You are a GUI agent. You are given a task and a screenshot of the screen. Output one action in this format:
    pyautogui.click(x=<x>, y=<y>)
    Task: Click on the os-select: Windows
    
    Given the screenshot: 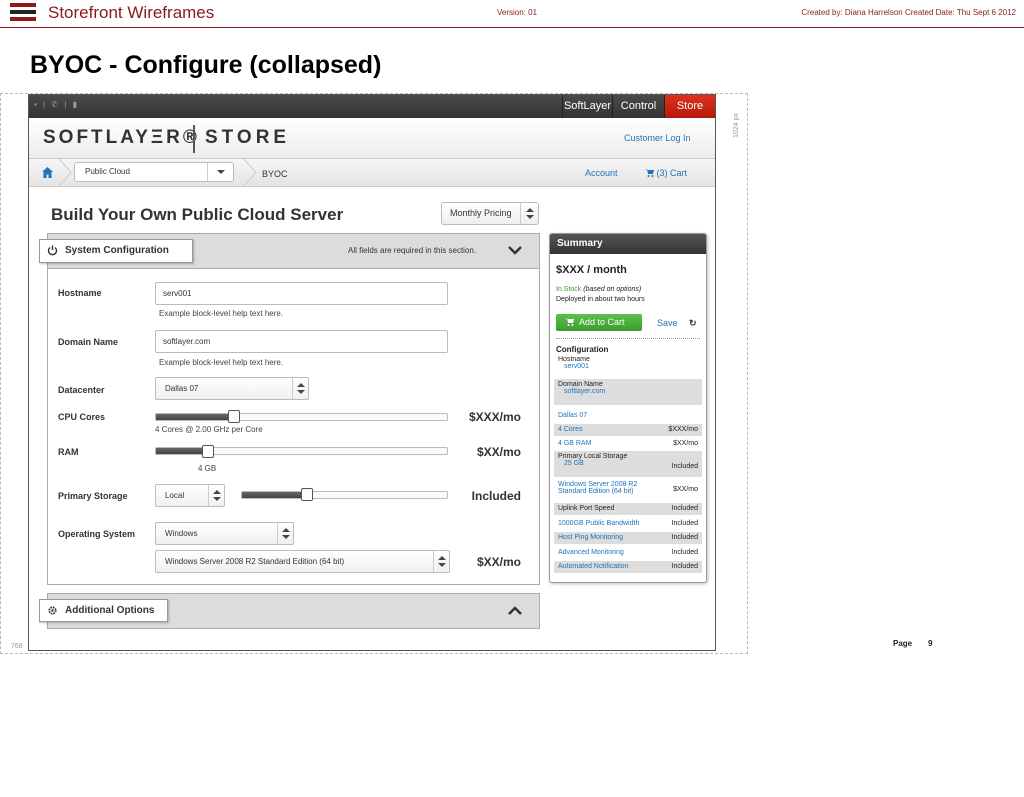 What is the action you would take?
    pyautogui.click(x=224, y=533)
    